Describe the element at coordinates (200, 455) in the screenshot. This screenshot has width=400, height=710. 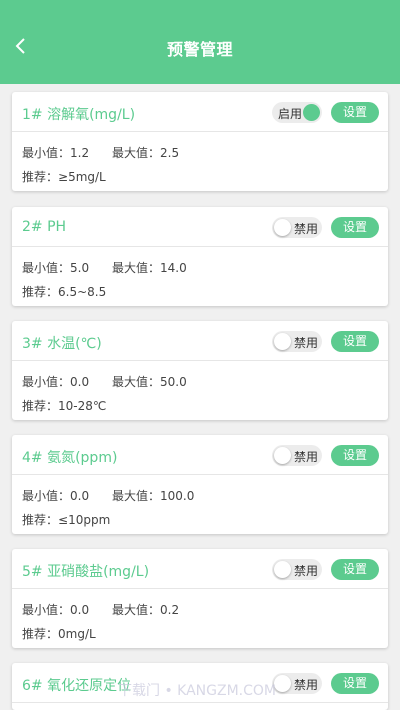
I see `card-header: 4# 氨氮(ppm) 禁用 设置` at that location.